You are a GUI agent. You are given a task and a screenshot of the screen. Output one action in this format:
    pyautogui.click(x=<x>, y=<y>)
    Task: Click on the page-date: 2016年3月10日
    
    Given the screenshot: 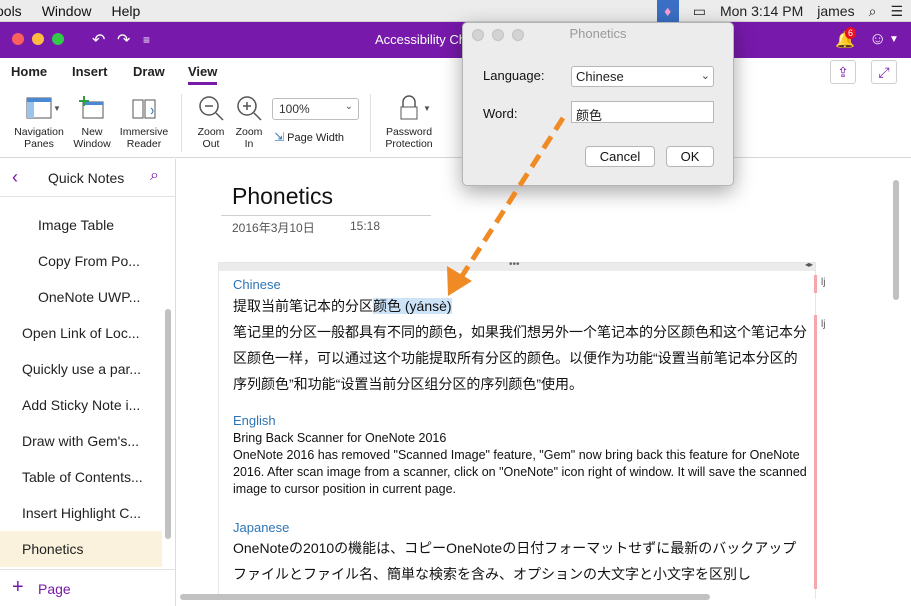 What is the action you would take?
    pyautogui.click(x=273, y=228)
    